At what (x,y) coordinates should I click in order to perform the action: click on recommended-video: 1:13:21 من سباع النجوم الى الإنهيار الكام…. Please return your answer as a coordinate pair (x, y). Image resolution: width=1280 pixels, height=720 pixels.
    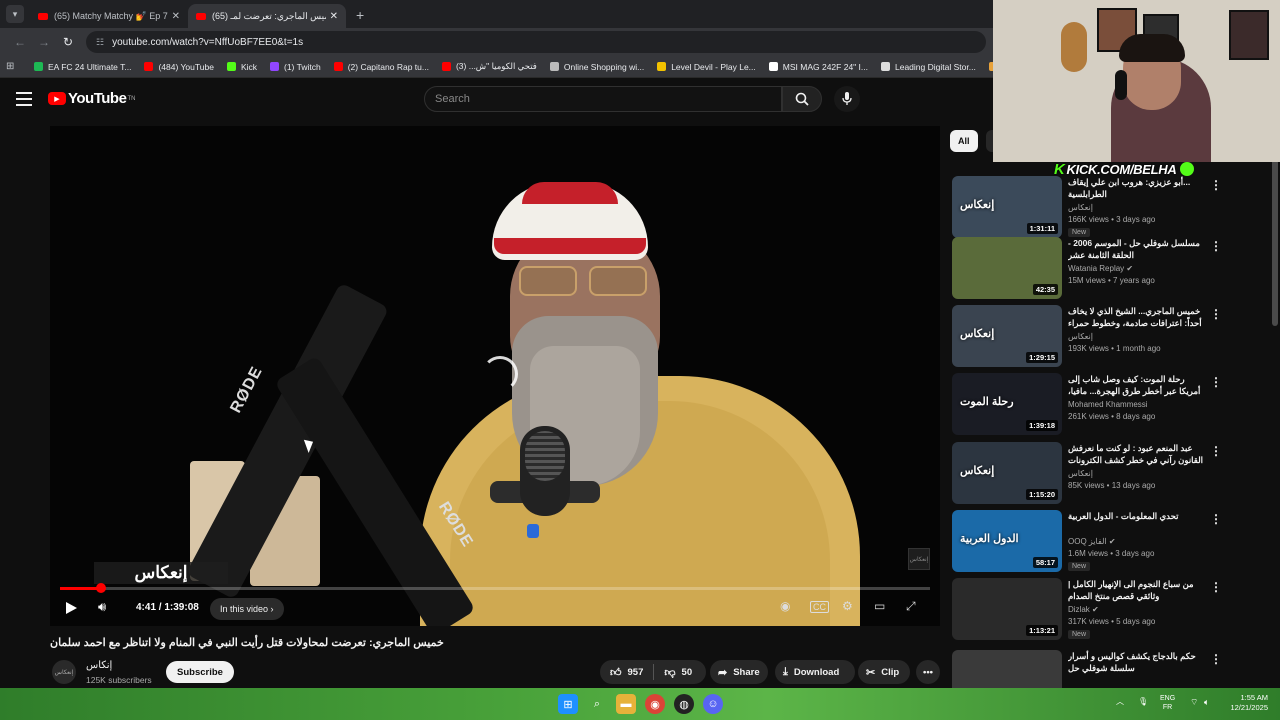
    Looking at the image, I should click on (1102, 610).